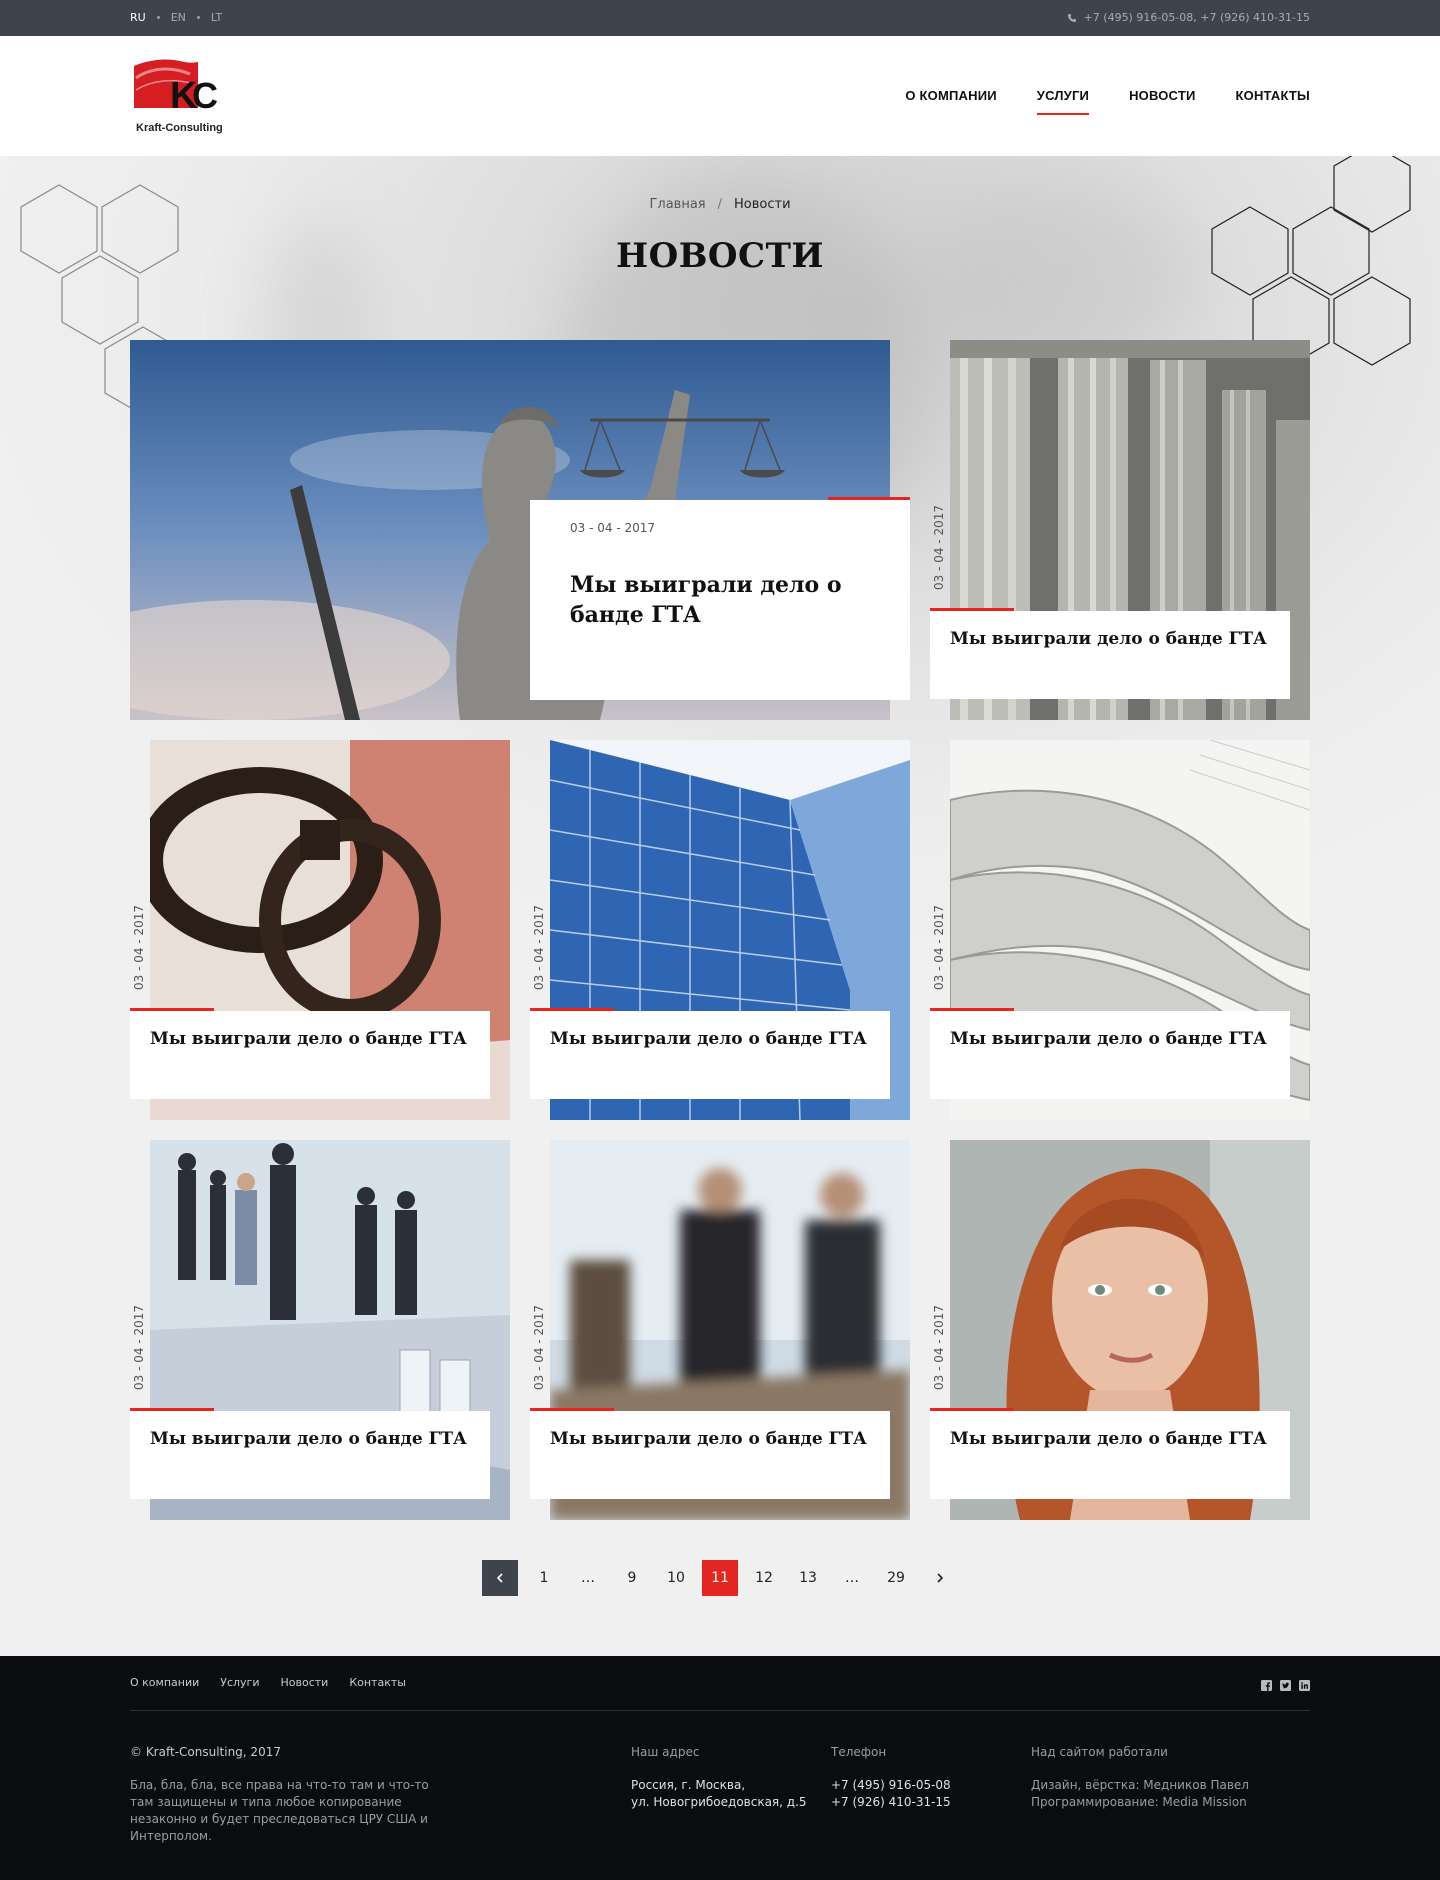 This screenshot has height=1880, width=1440. I want to click on footer-link-contacts: Контакты, so click(377, 1682).